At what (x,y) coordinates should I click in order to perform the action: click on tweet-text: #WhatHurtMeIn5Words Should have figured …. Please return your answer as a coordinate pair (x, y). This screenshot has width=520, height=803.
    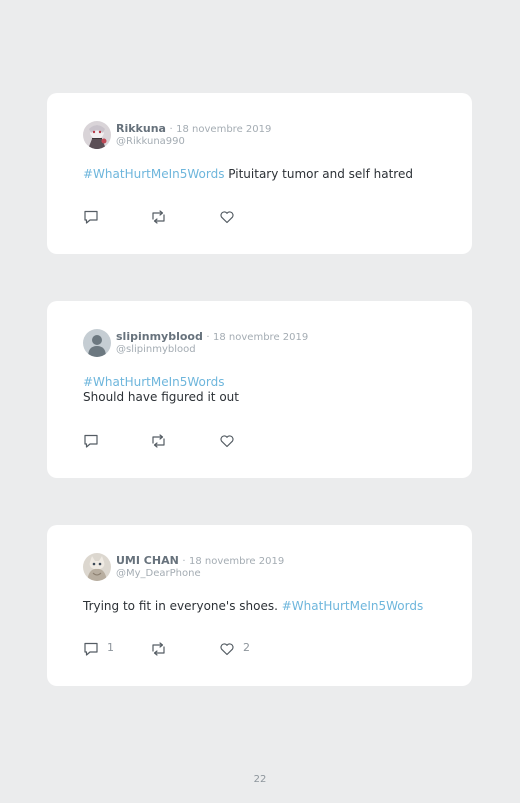
    Looking at the image, I should click on (161, 390).